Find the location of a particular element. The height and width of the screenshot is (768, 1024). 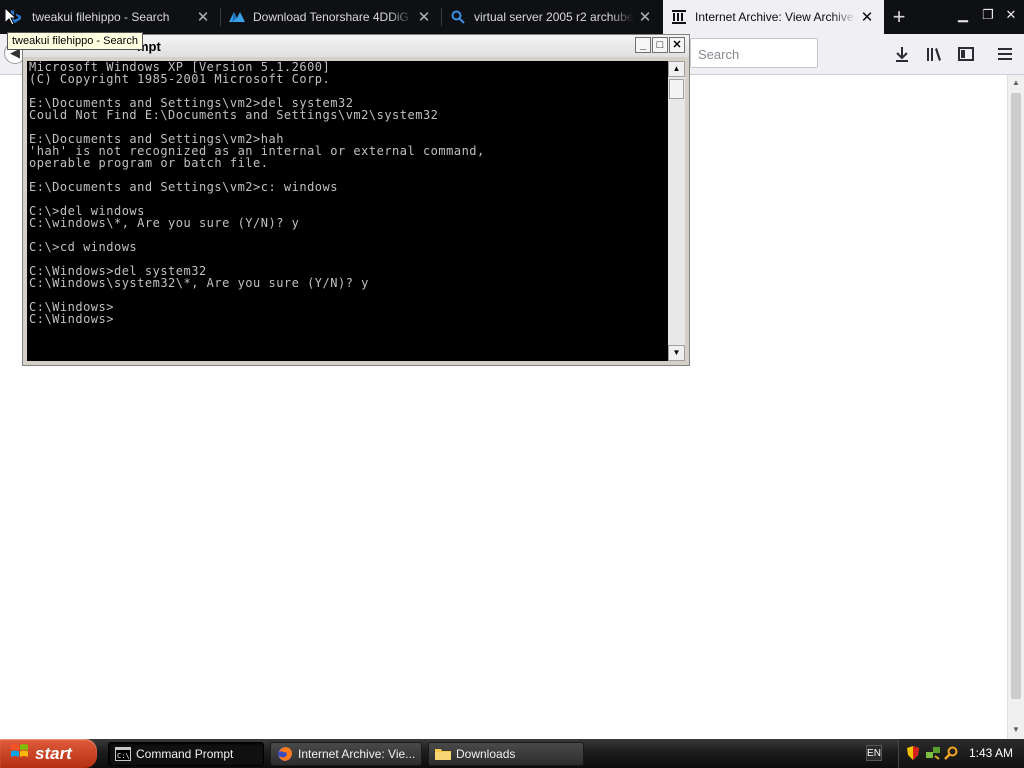

tab-tenorshare: Download Tenorshare 4DDiG 2.5 ✕ is located at coordinates (331, 17).